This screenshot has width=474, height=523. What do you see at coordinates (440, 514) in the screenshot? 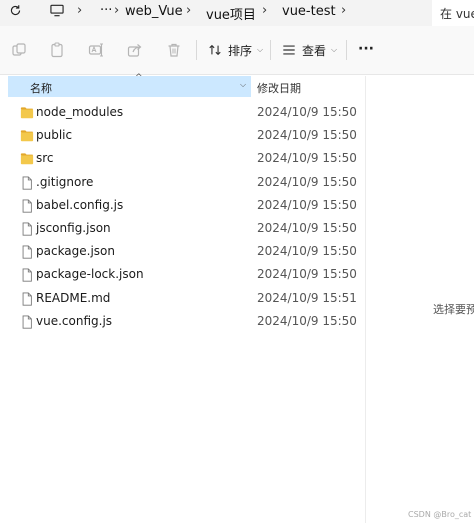
I see `watermark: CSDN @Bro_cat` at bounding box center [440, 514].